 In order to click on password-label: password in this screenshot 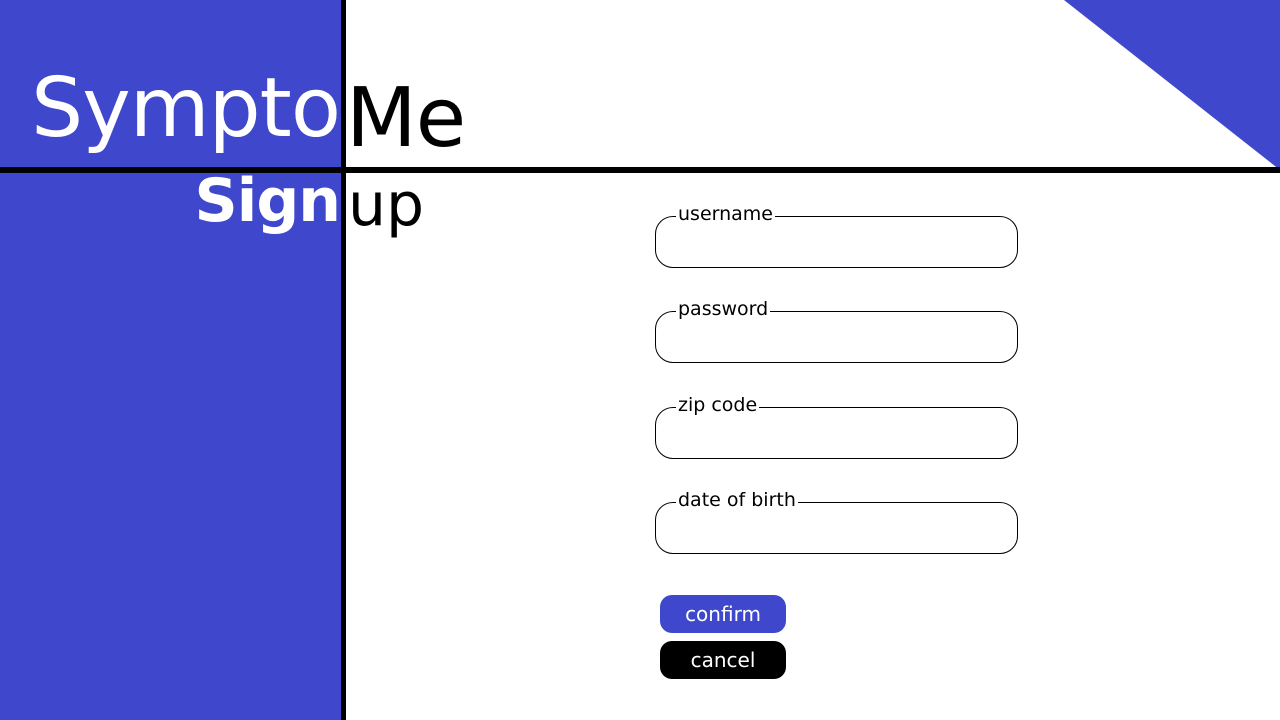, I will do `click(723, 309)`.